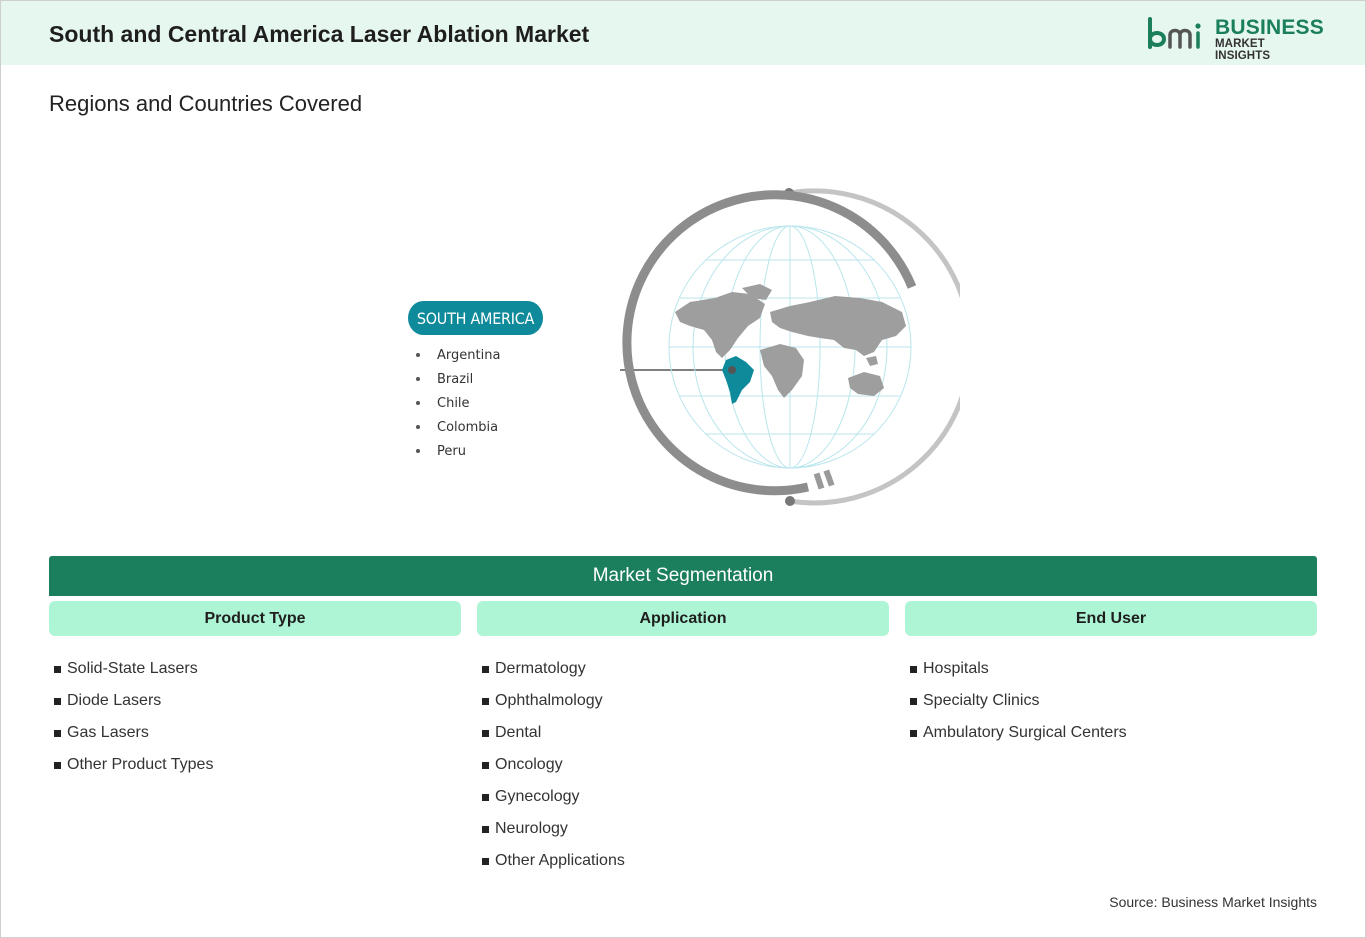 The width and height of the screenshot is (1366, 938). I want to click on segment-item-label: Oncology, so click(529, 764).